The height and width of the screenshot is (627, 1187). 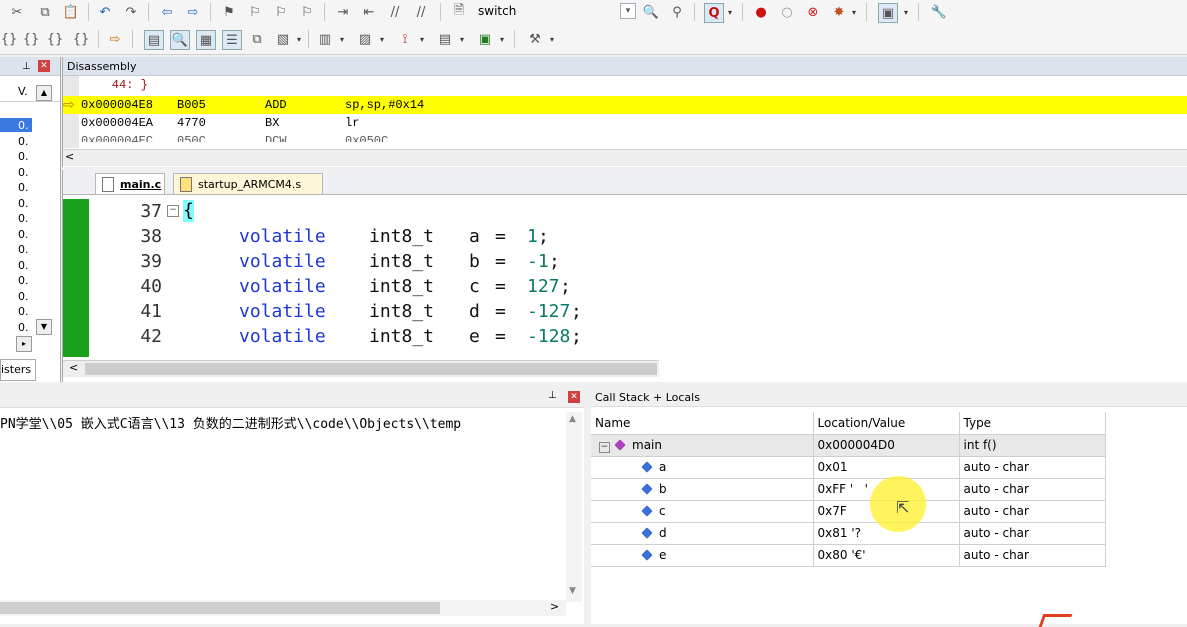 What do you see at coordinates (193, 12) in the screenshot?
I see `nav-forward-icon: ⇨` at bounding box center [193, 12].